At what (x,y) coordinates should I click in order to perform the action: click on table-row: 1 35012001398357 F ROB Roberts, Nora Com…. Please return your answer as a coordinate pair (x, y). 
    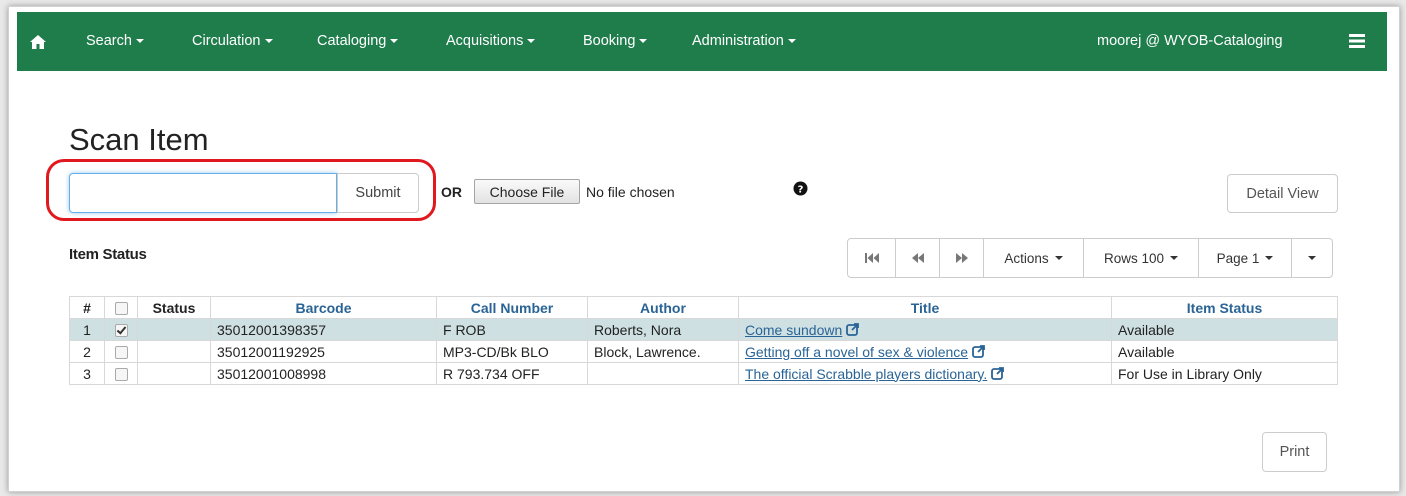
    Looking at the image, I should click on (703, 329).